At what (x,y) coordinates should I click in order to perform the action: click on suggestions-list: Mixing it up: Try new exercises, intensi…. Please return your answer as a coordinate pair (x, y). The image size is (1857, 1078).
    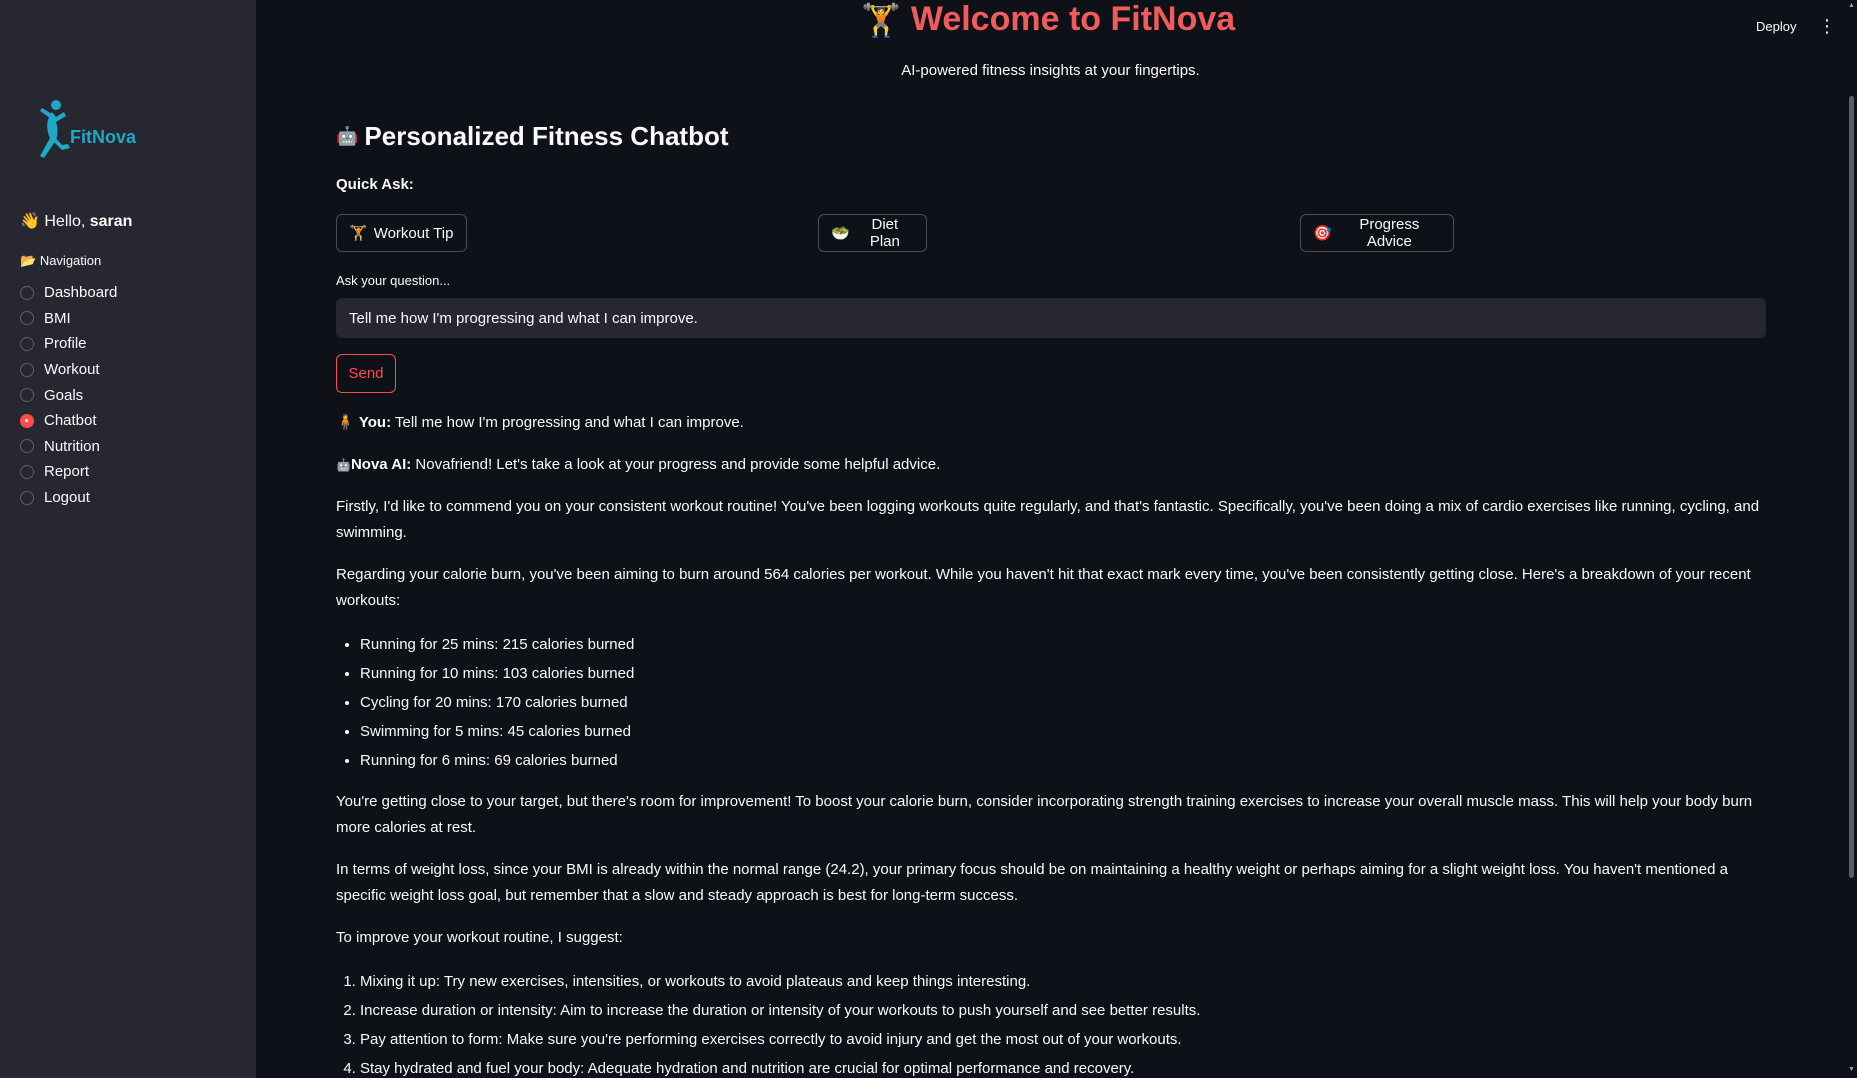
    Looking at the image, I should click on (1051, 1022).